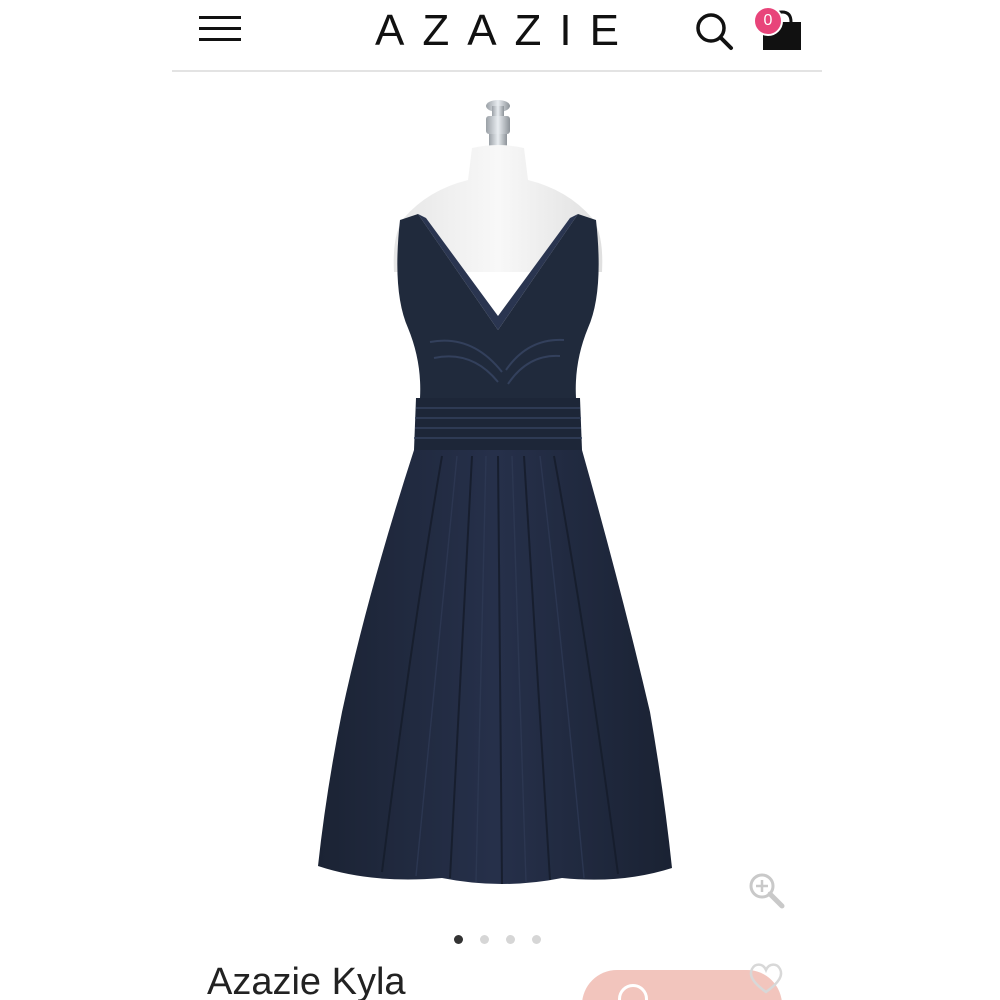  I want to click on heart-icon, so click(766, 978).